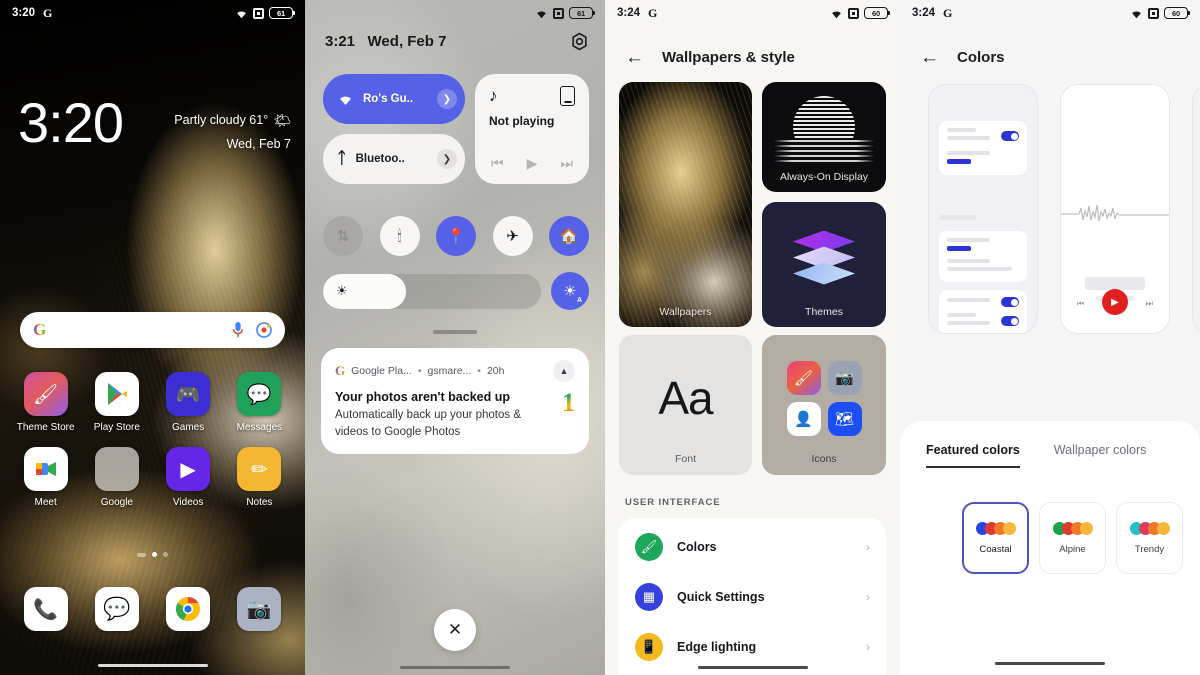 This screenshot has height=675, width=1200. I want to click on close-button: ✕, so click(455, 630).